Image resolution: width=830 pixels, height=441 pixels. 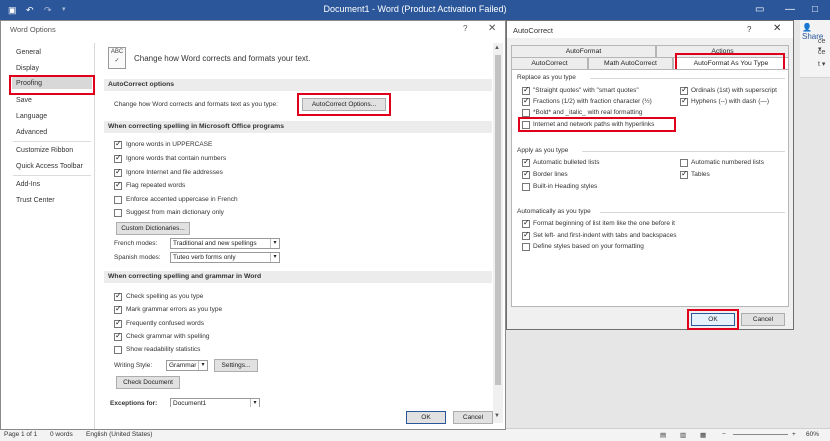 What do you see at coordinates (176, 158) in the screenshot?
I see `ignore-numbers-label: Ignore words that contain numbers` at bounding box center [176, 158].